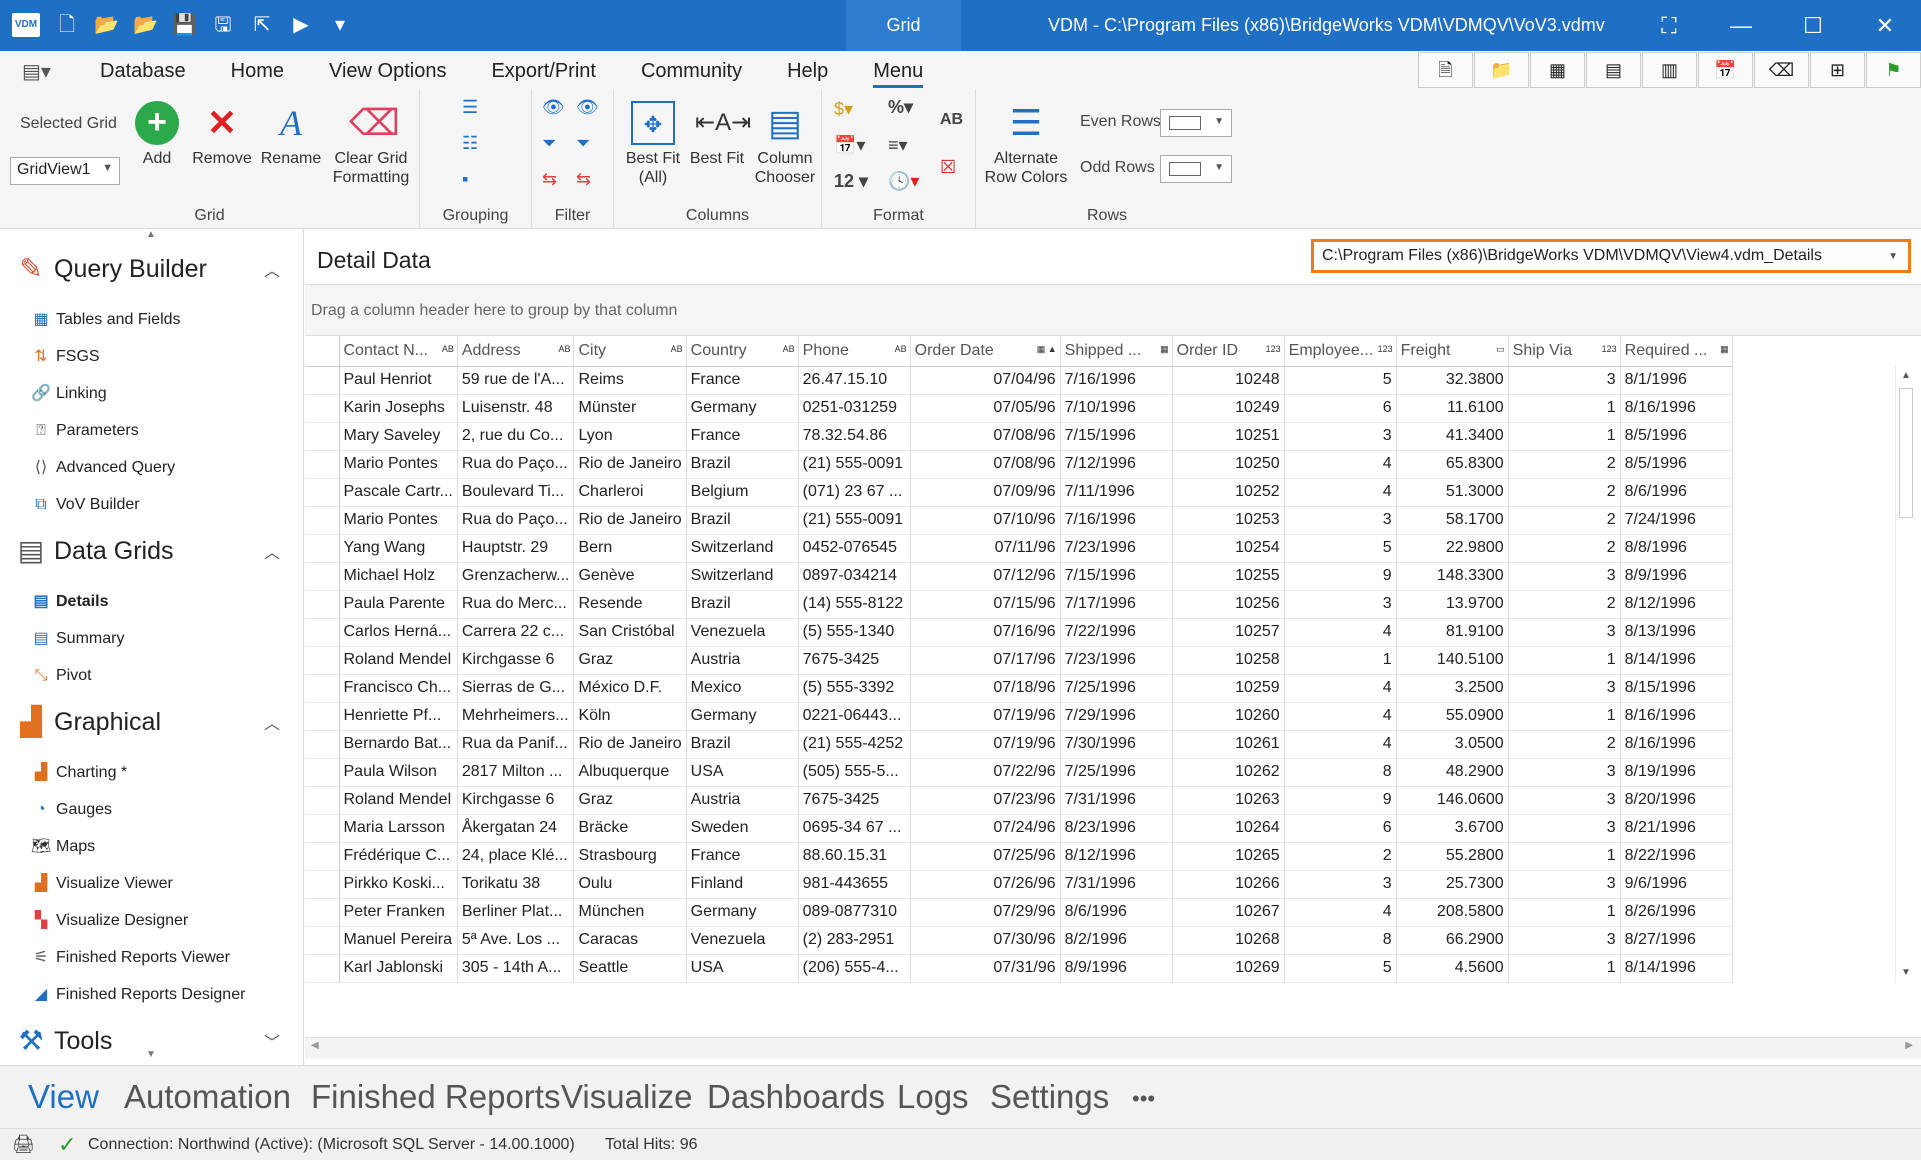  I want to click on table-cell: (5) 555-1340, so click(854, 632).